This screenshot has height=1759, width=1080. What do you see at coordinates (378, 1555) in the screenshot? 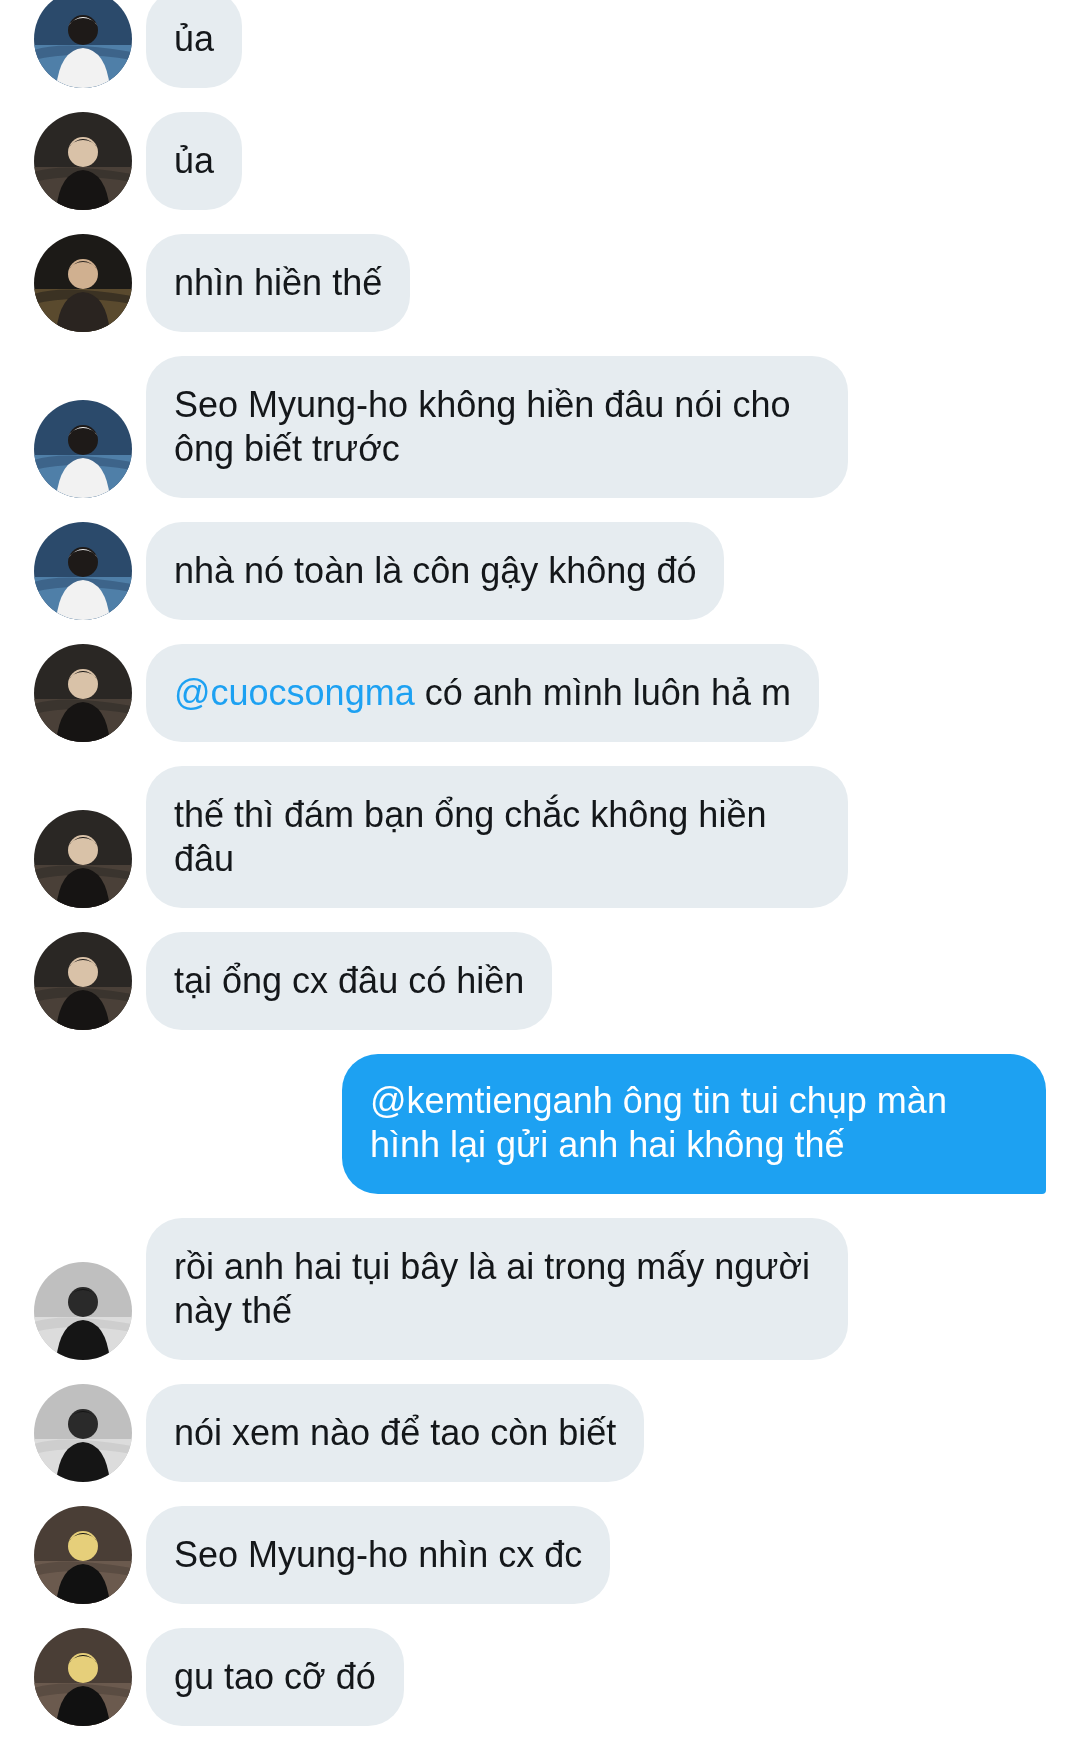
I see `message-bubble: Seo Myung-ho nhìn cx đc` at bounding box center [378, 1555].